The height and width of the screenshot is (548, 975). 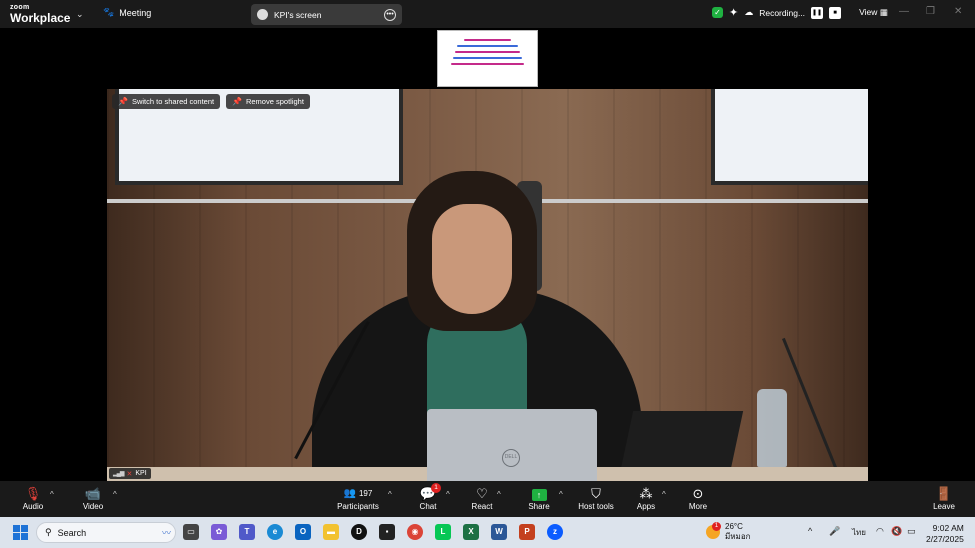 I want to click on ai-companion-icon: ✦, so click(x=733, y=12).